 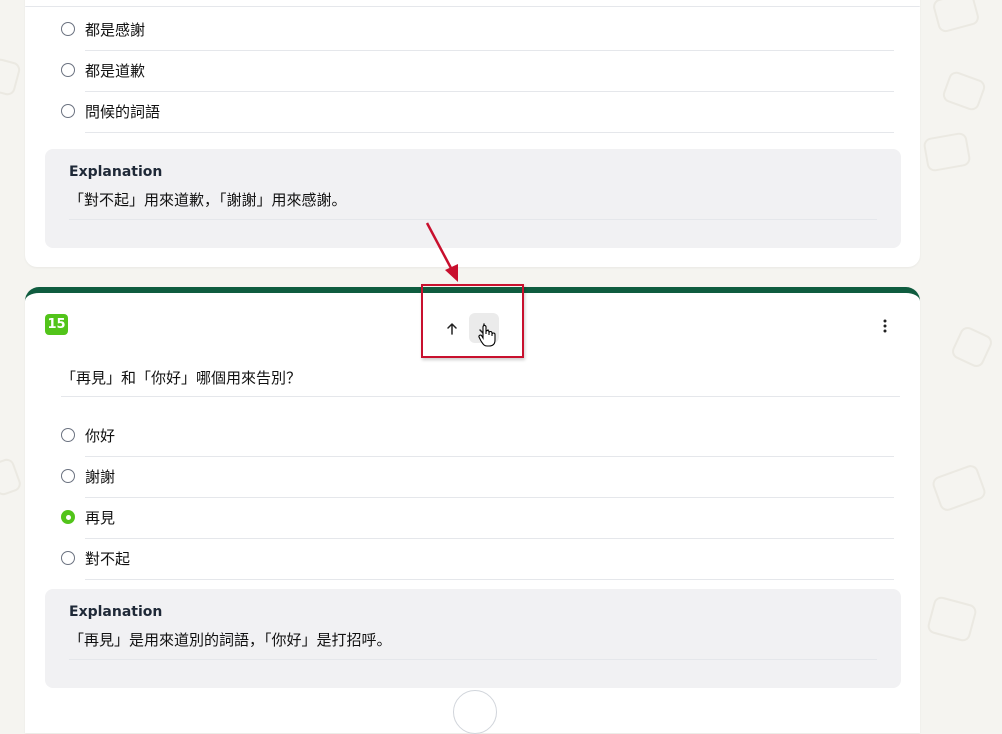 What do you see at coordinates (181, 378) in the screenshot?
I see `question-text: 「再見」和「你好」哪個用來告別？` at bounding box center [181, 378].